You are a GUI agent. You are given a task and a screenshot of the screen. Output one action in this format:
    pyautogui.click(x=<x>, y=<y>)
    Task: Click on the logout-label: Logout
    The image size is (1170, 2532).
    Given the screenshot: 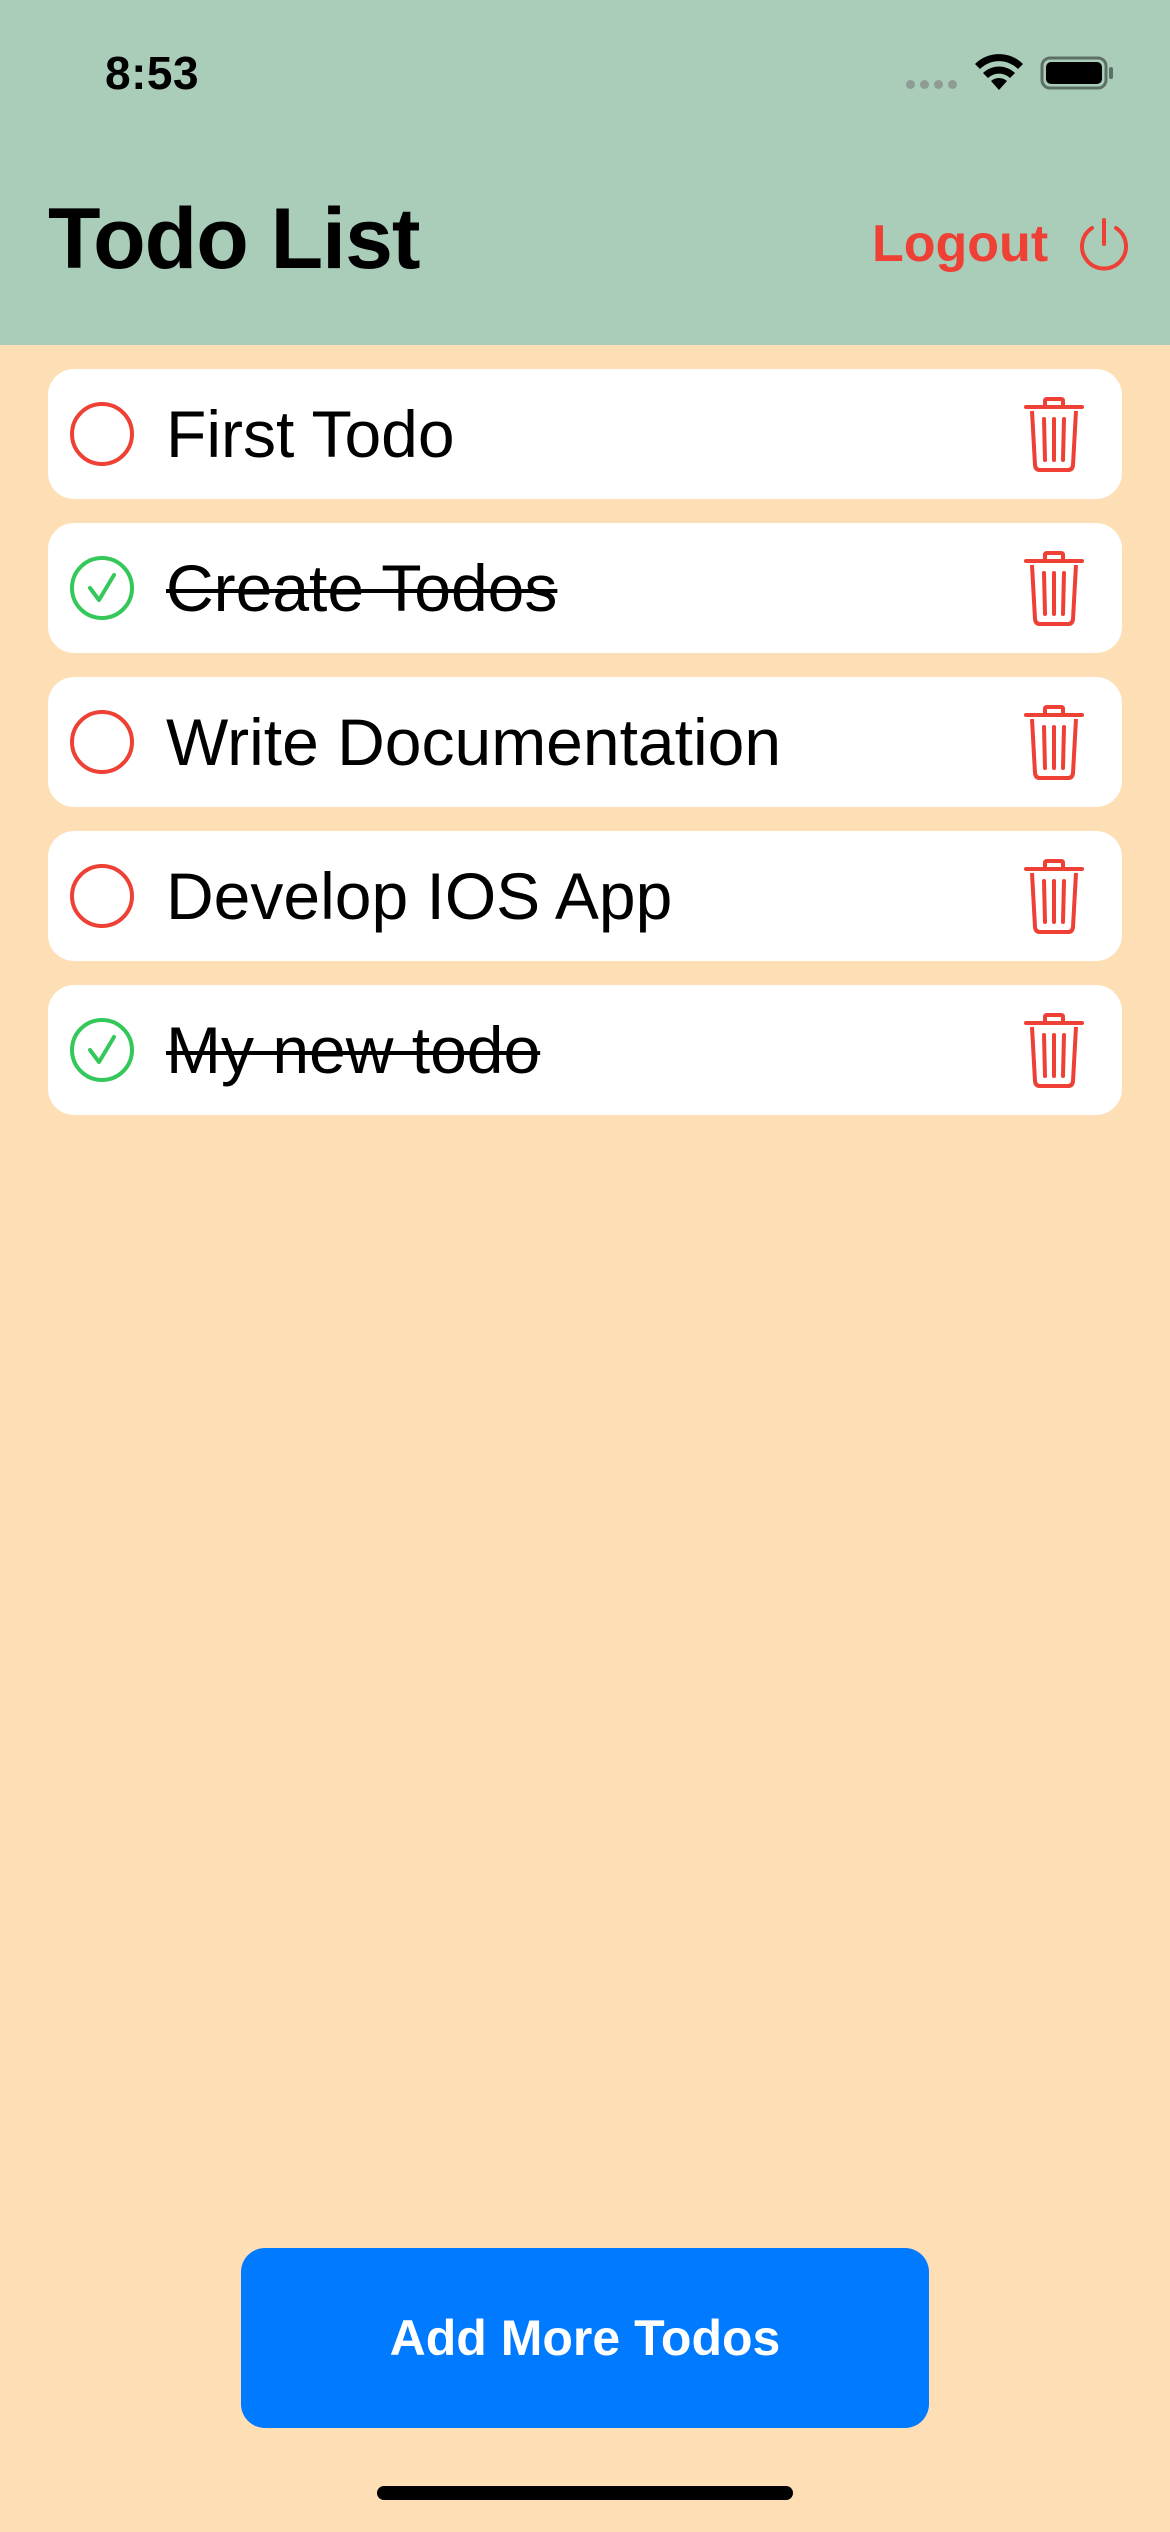 What is the action you would take?
    pyautogui.click(x=960, y=244)
    